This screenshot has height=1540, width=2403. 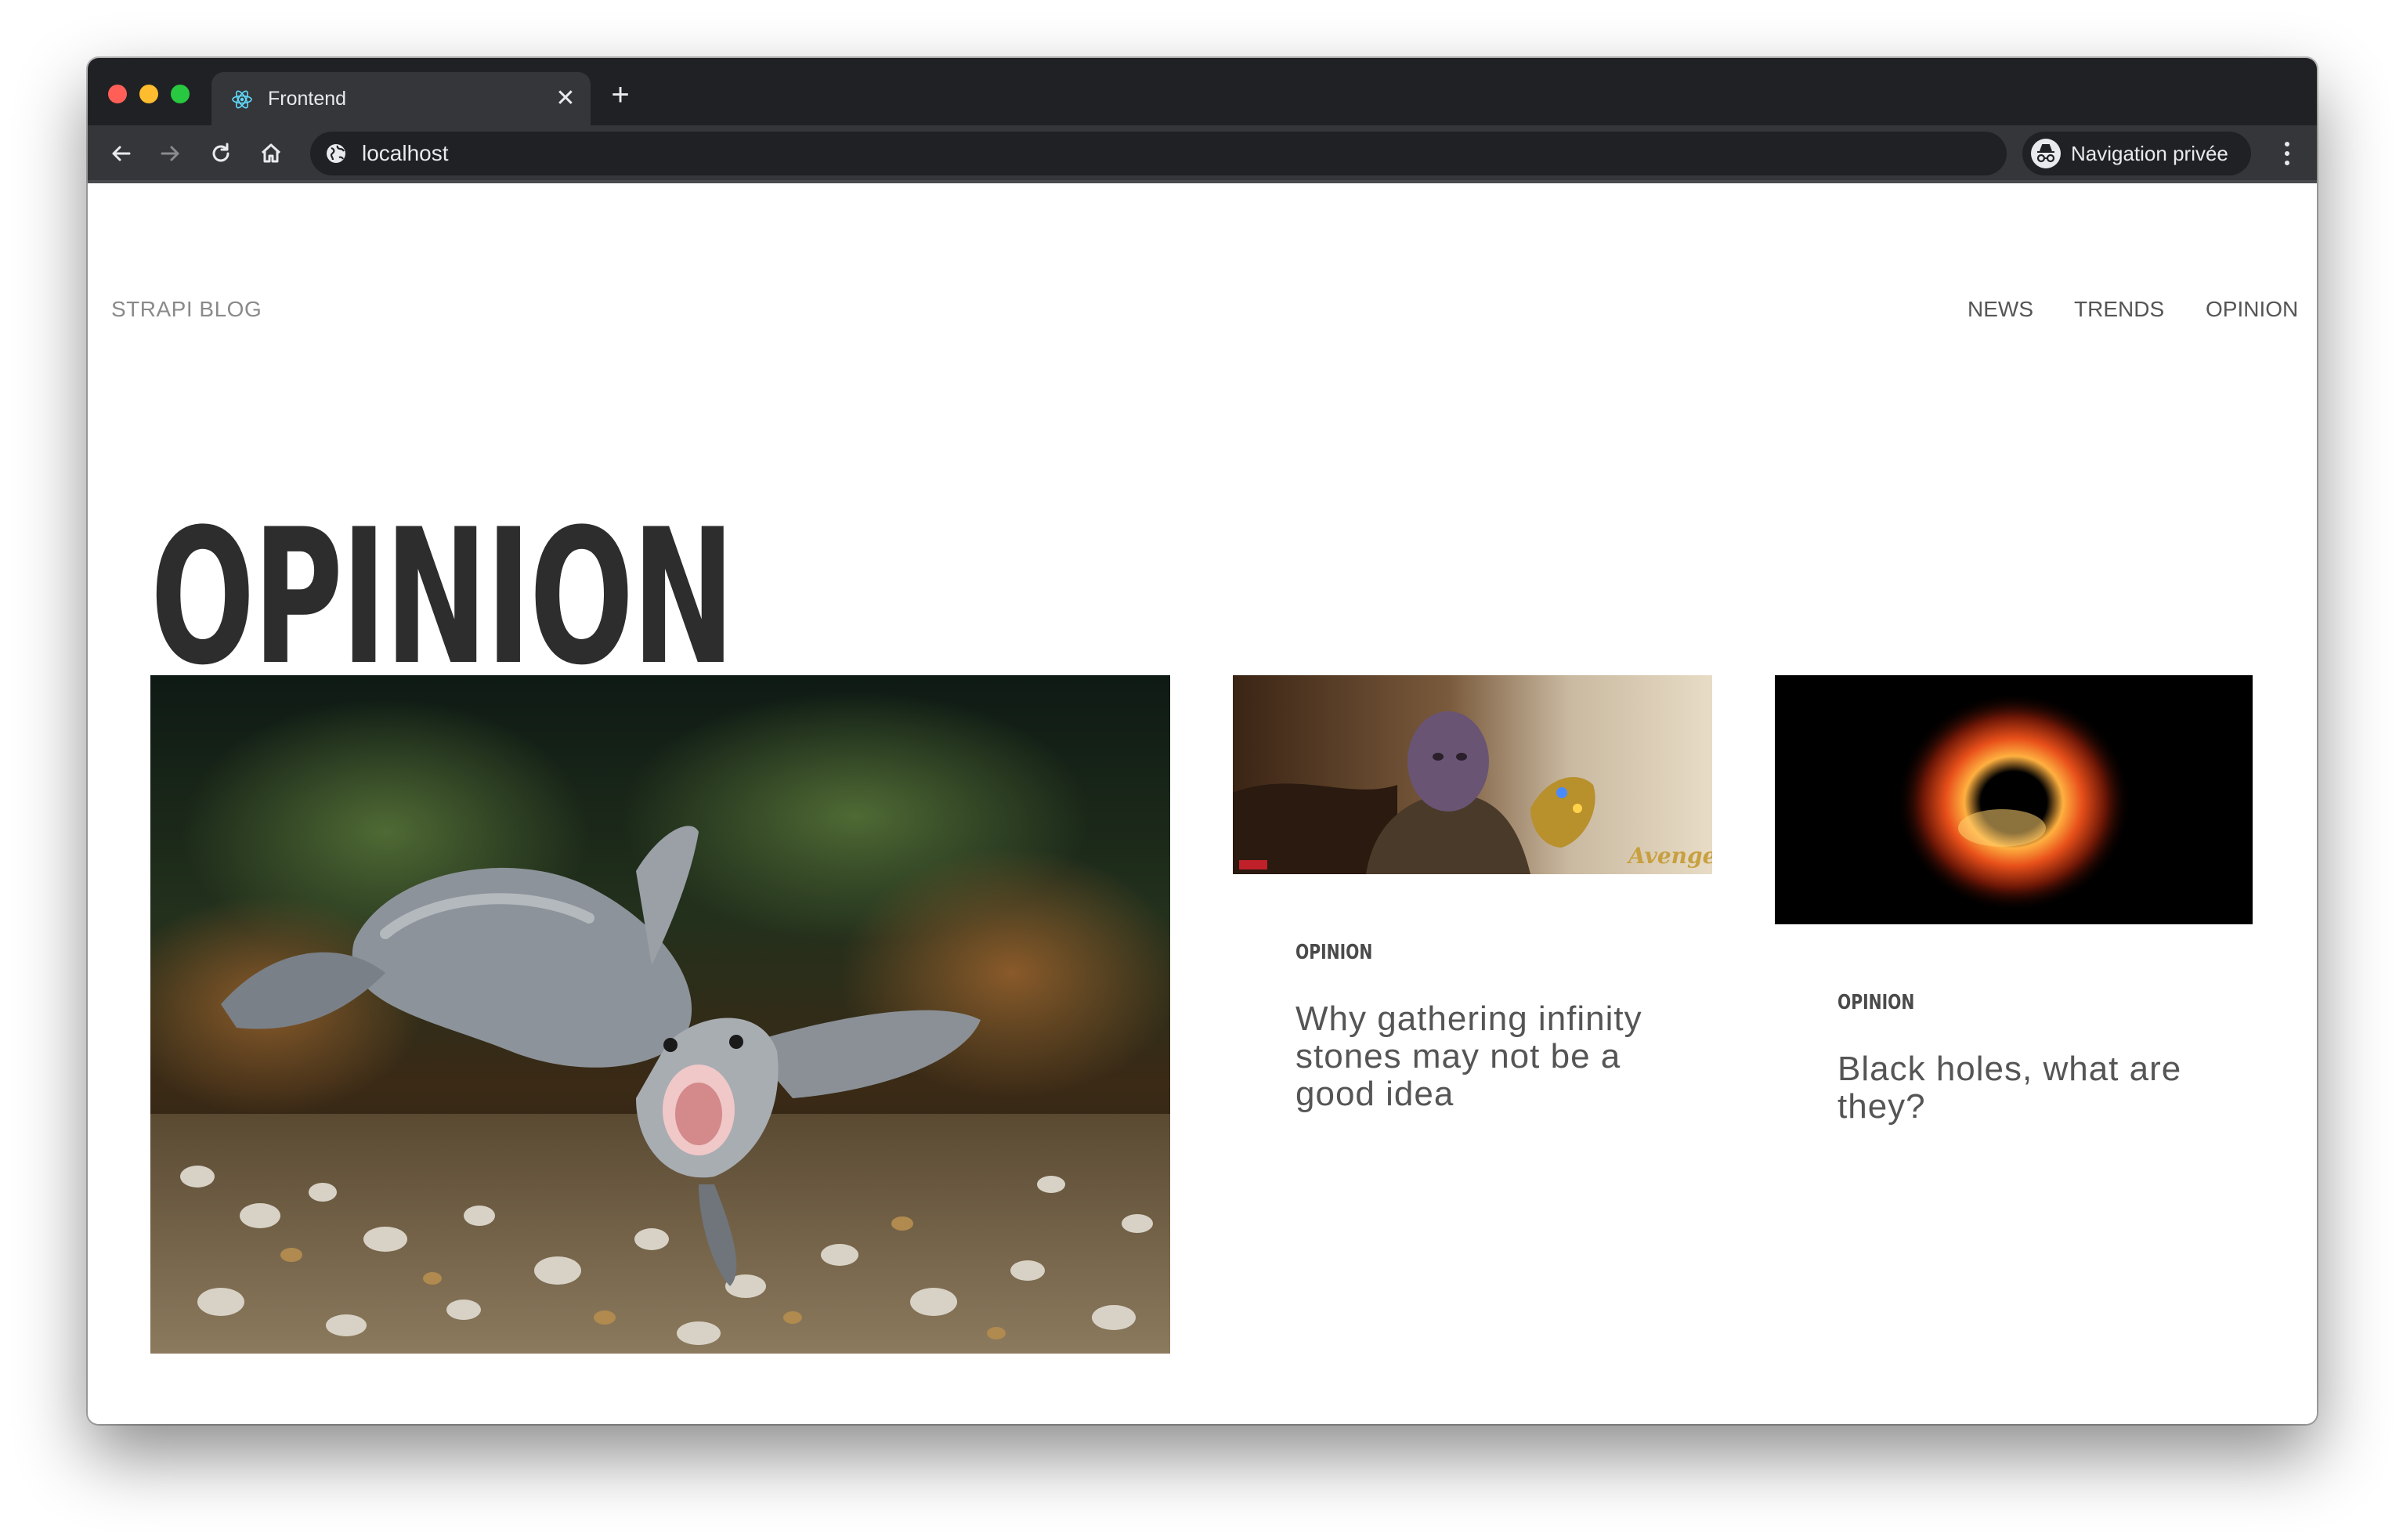 I want to click on home-button, so click(x=271, y=153).